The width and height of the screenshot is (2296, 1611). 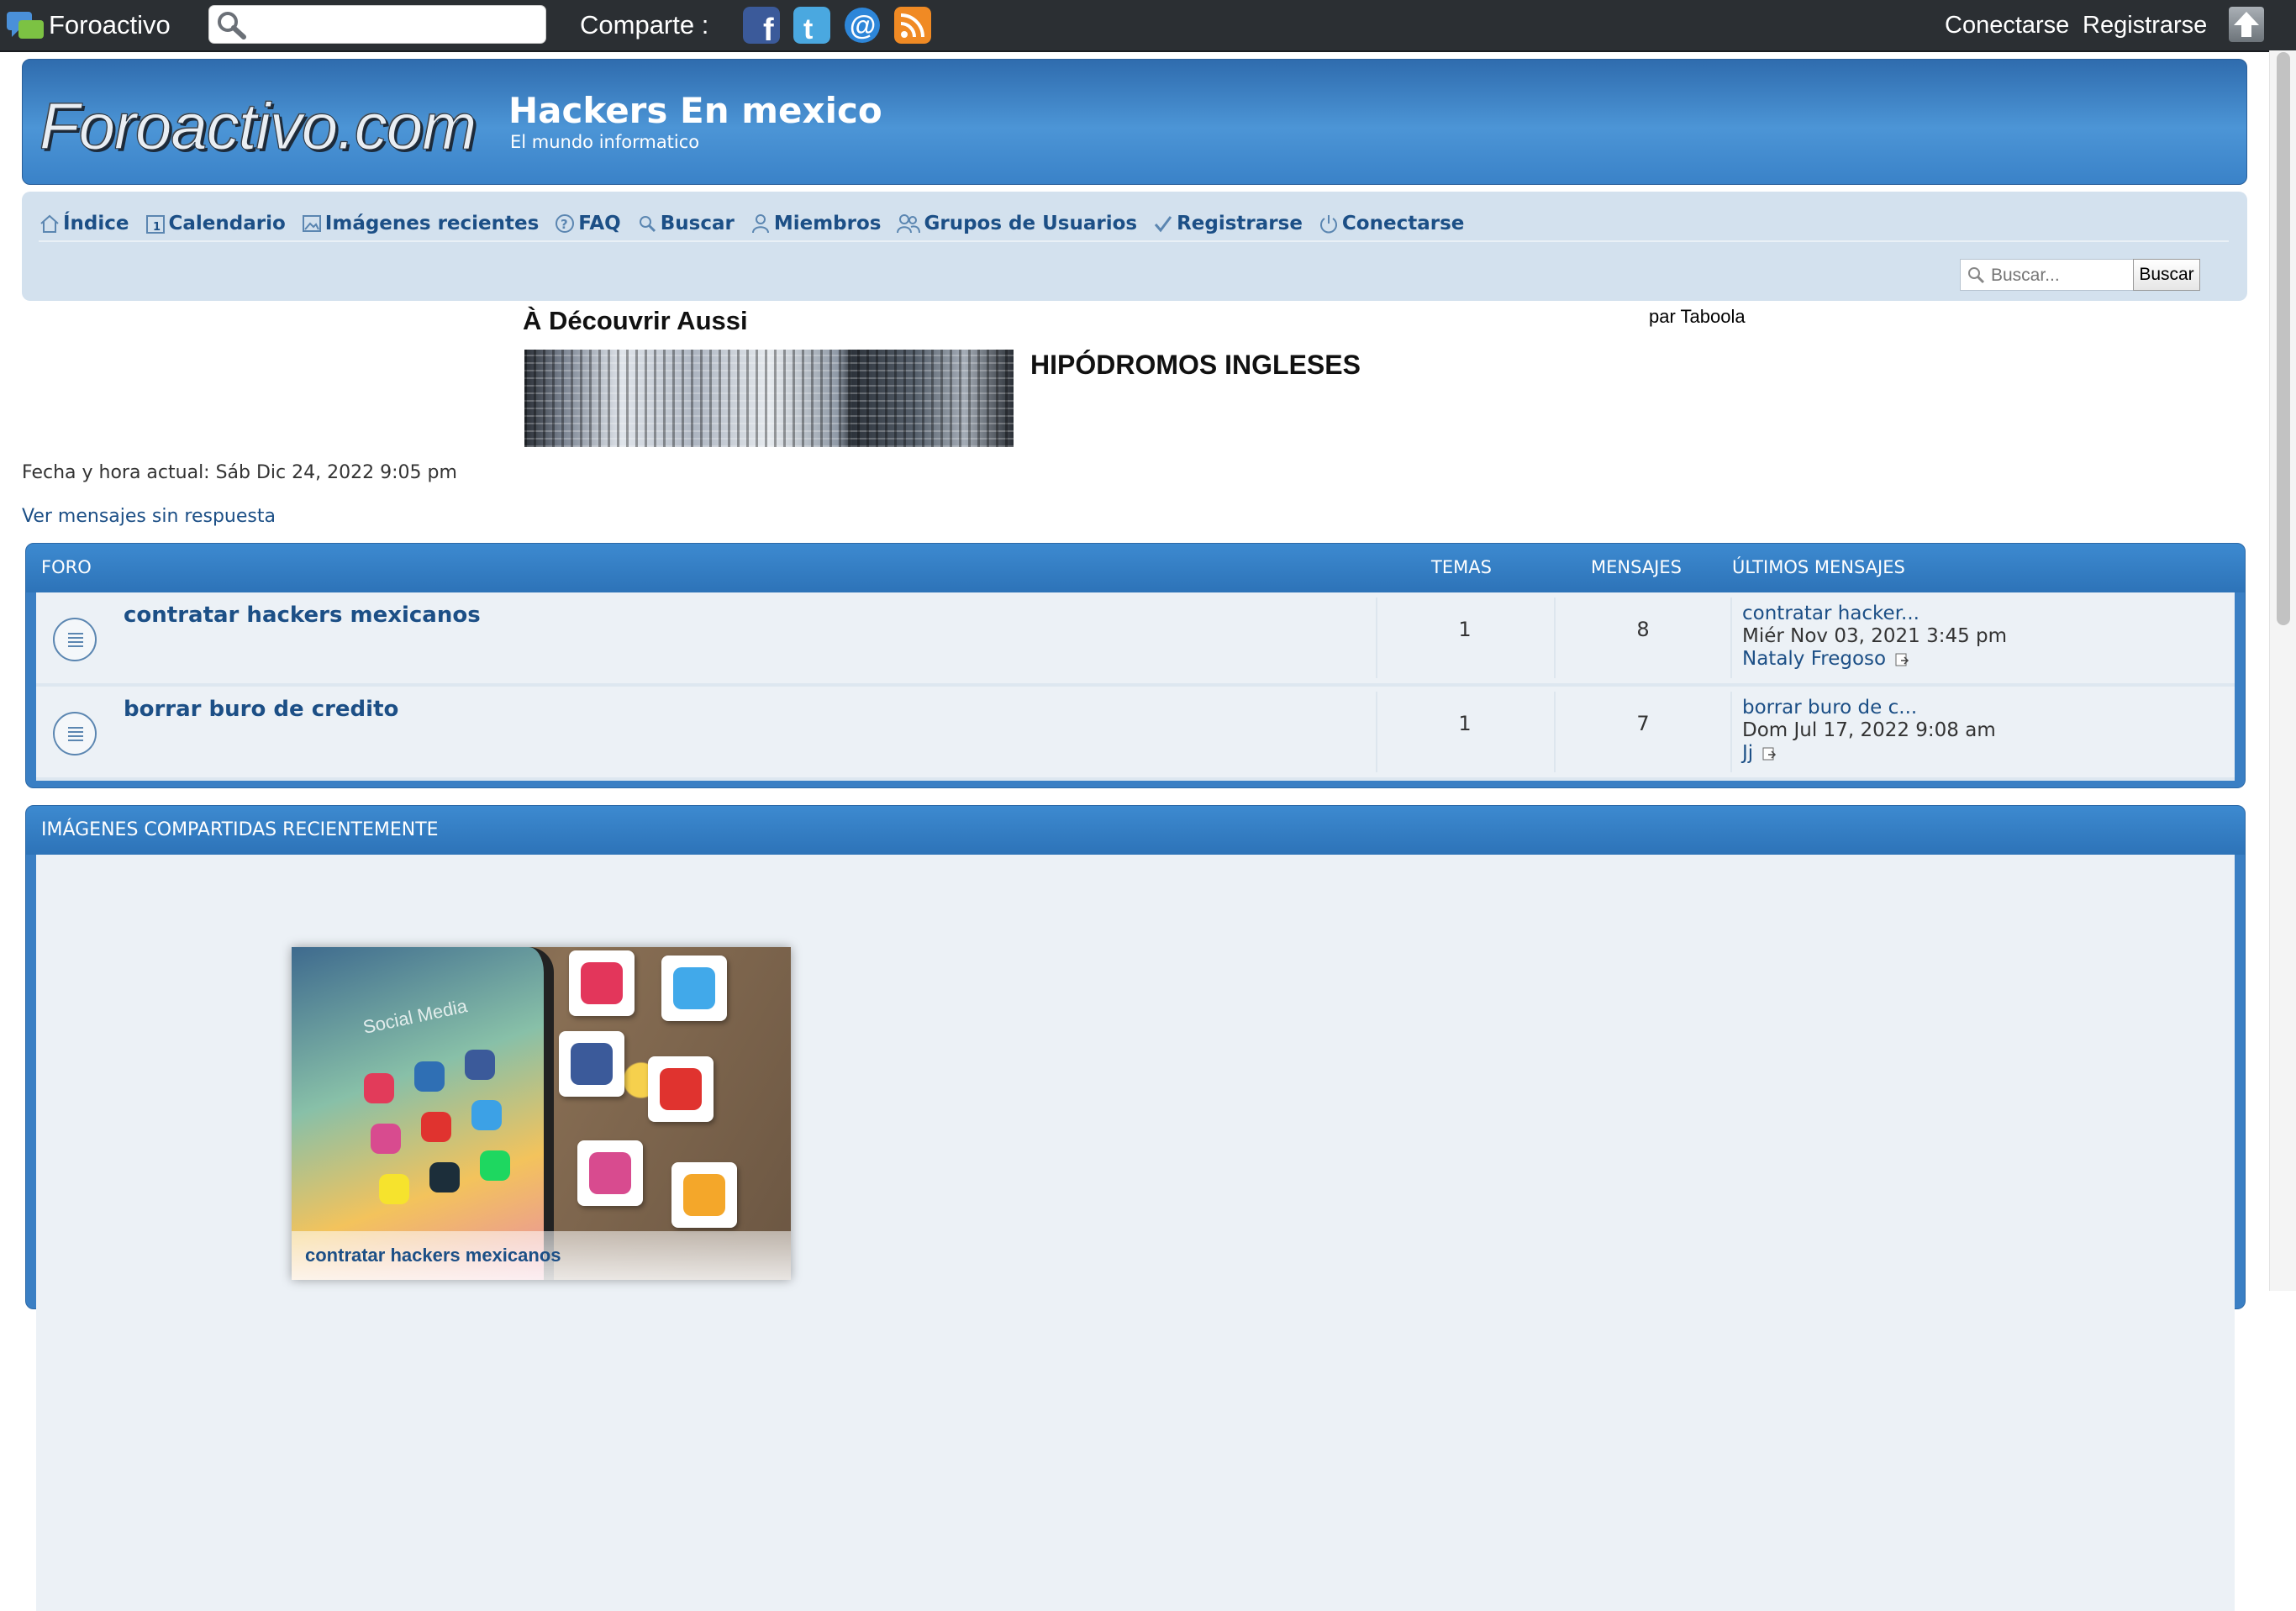 I want to click on posts-count: 7, so click(x=1643, y=723).